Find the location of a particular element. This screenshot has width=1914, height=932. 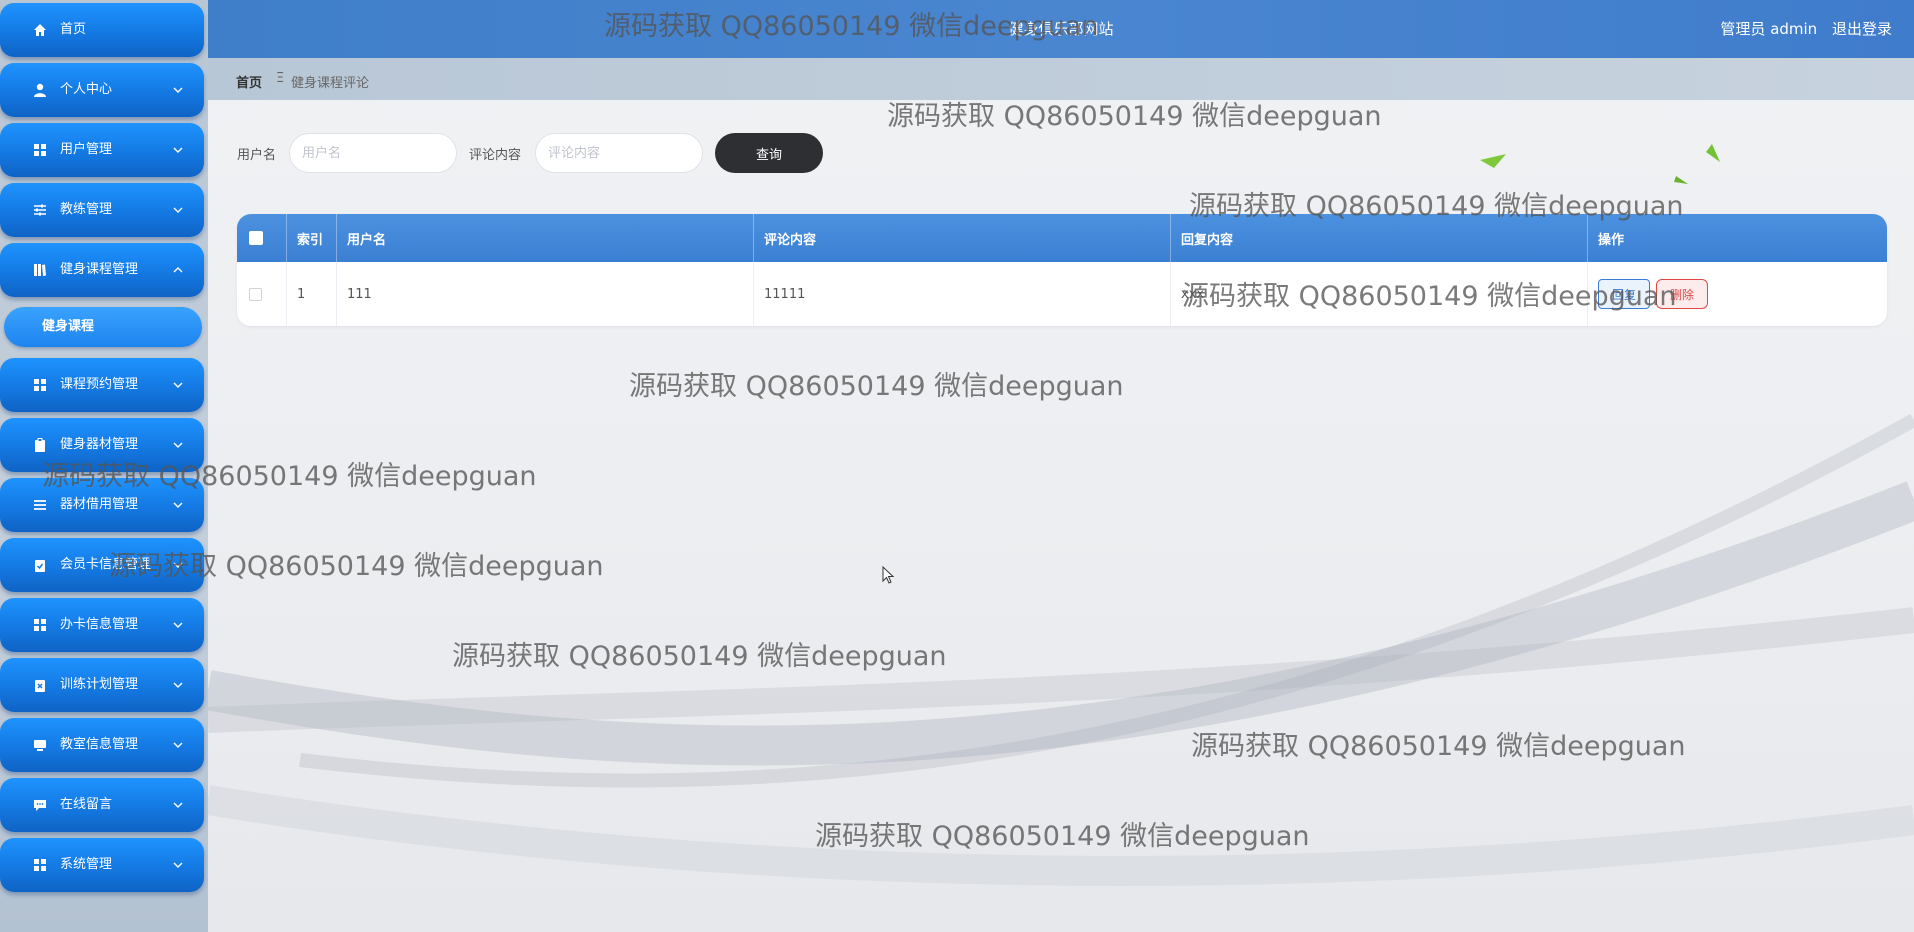

sidebar-item-coach-management: 教练管理 is located at coordinates (102, 210).